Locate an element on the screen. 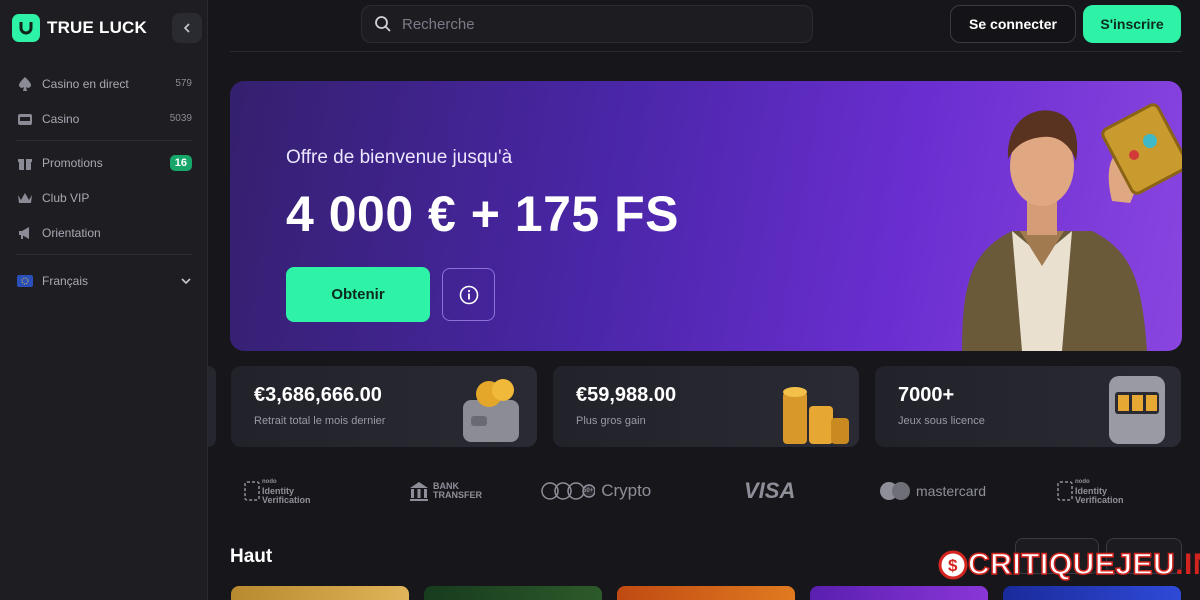 The height and width of the screenshot is (600, 1200). sidebar-item-orientation: Orientation is located at coordinates (104, 232).